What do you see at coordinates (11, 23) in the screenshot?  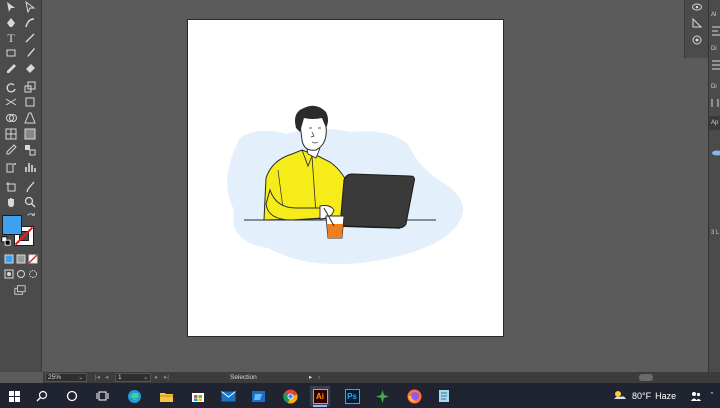 I see `pen-tool-icon` at bounding box center [11, 23].